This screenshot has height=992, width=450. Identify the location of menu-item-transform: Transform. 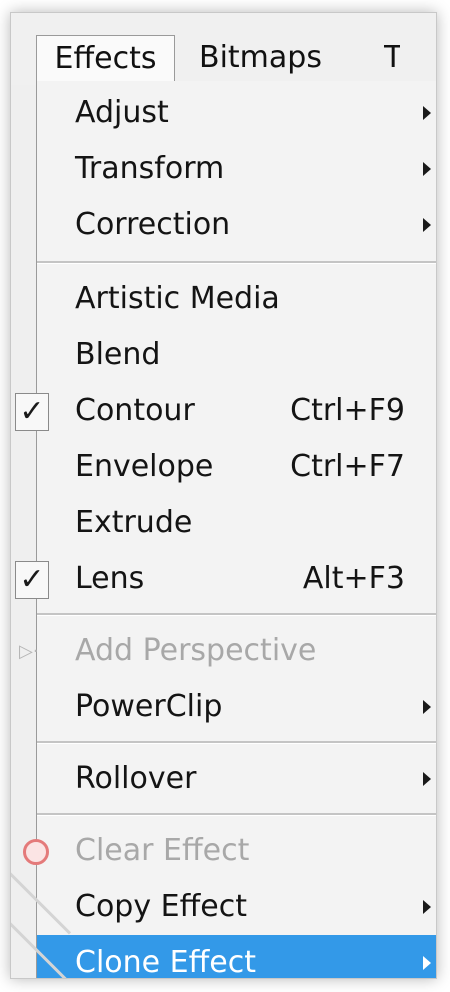
(236, 169).